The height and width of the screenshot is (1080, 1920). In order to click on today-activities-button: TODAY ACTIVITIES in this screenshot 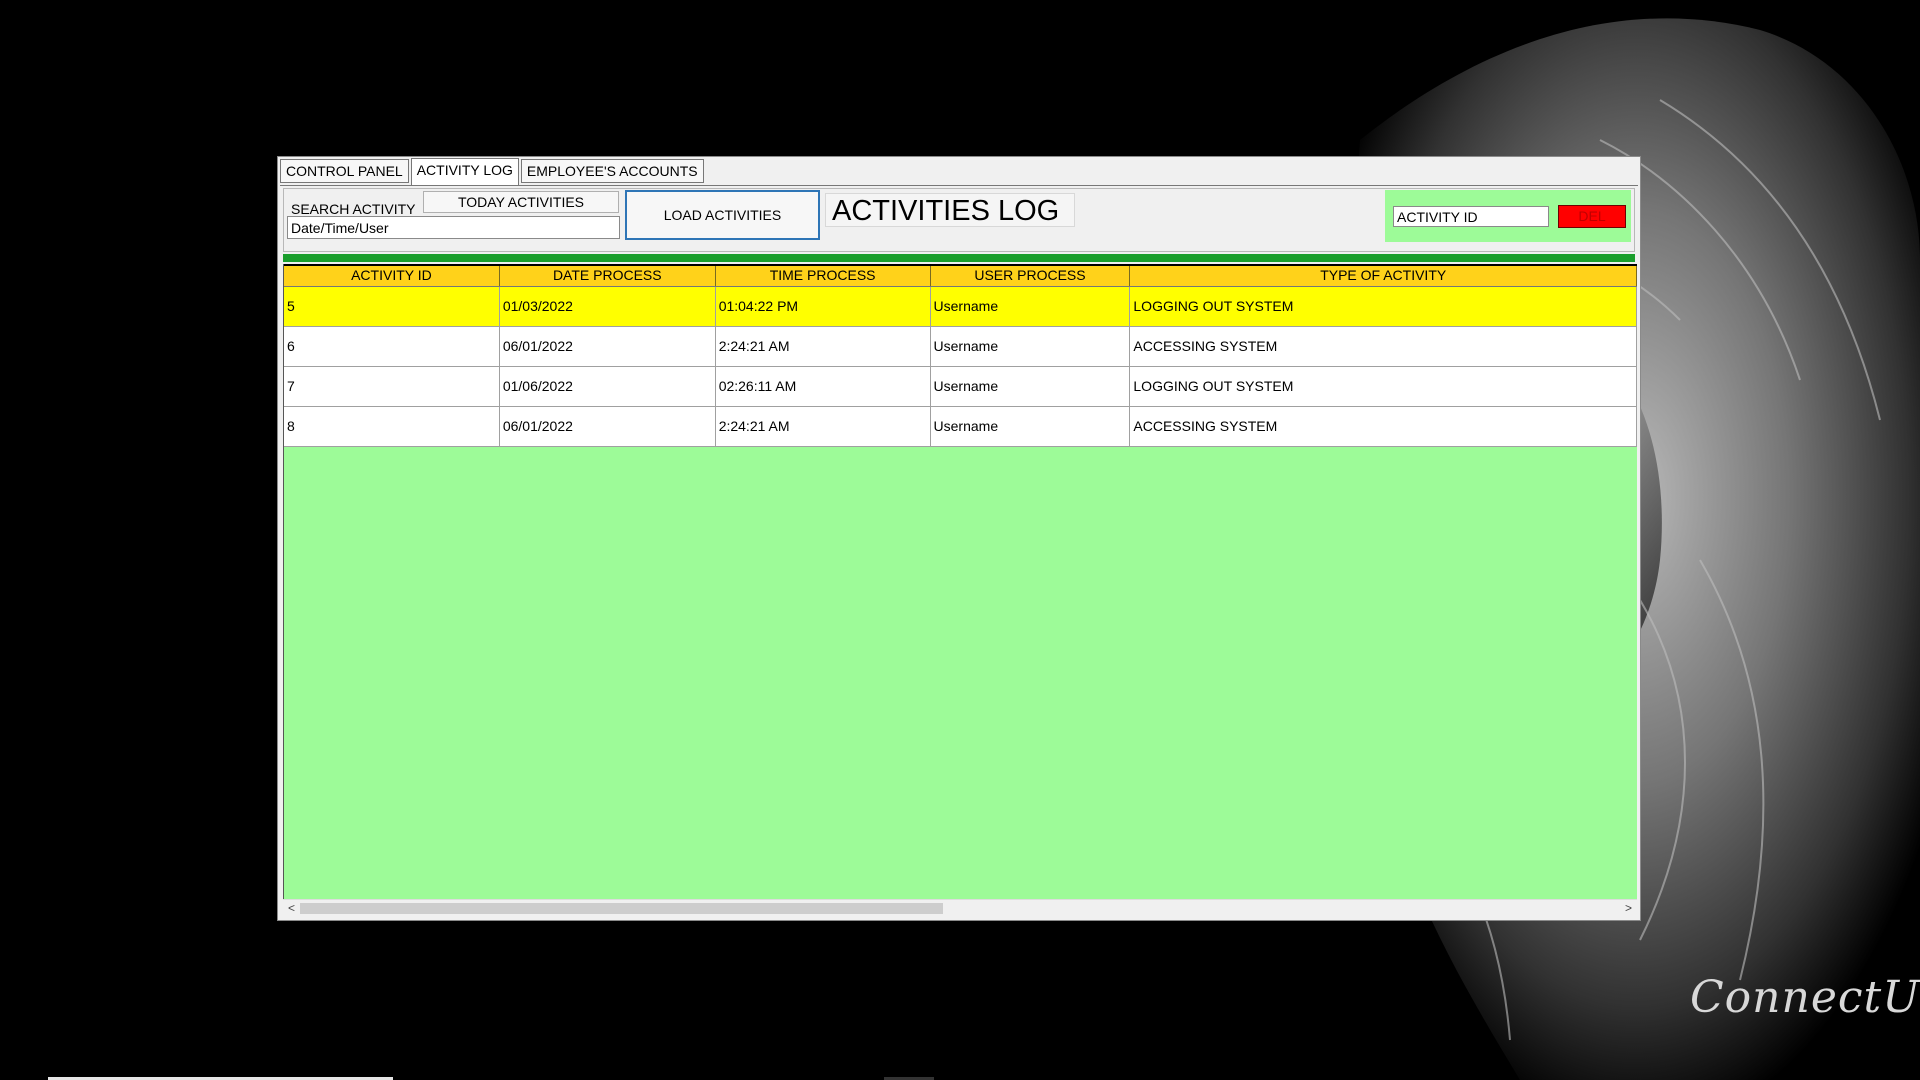, I will do `click(521, 202)`.